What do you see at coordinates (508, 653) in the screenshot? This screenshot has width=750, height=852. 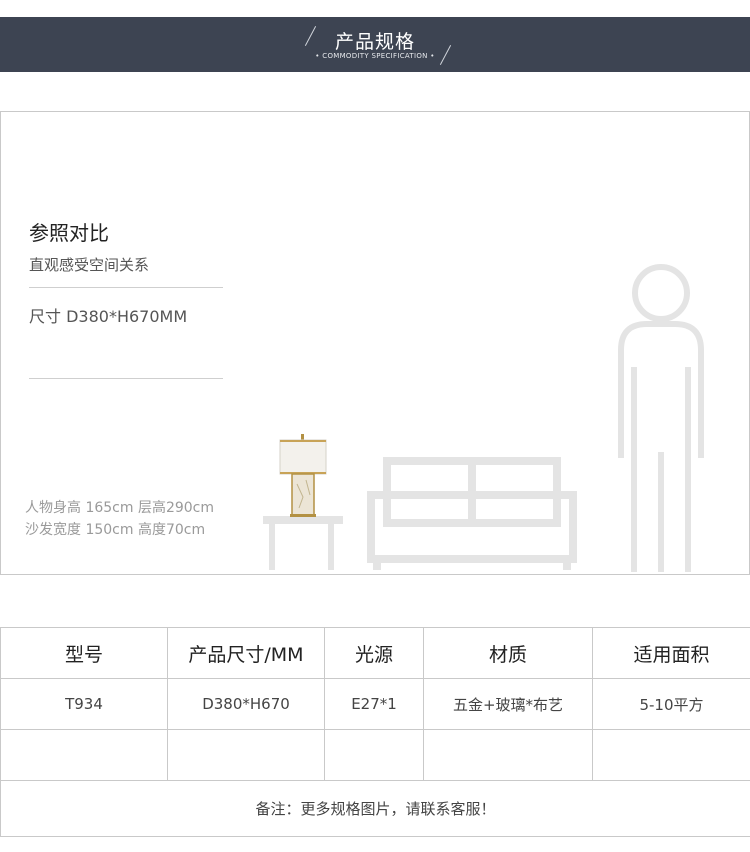 I see `header-cell-material: 材质` at bounding box center [508, 653].